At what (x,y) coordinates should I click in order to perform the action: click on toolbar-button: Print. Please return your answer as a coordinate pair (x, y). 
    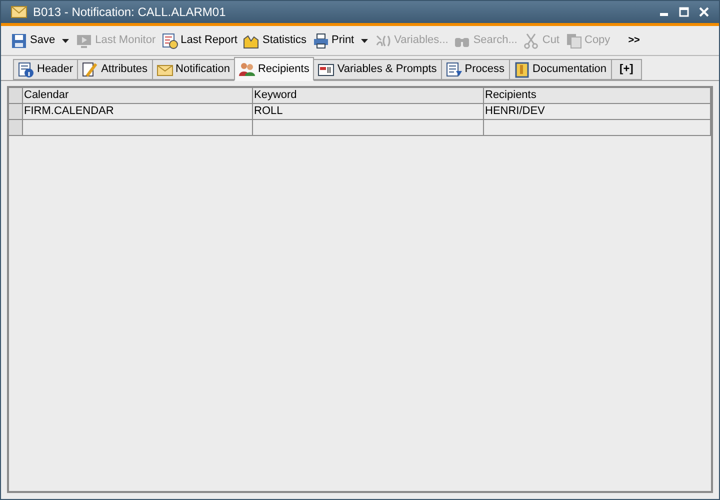
    Looking at the image, I should click on (333, 40).